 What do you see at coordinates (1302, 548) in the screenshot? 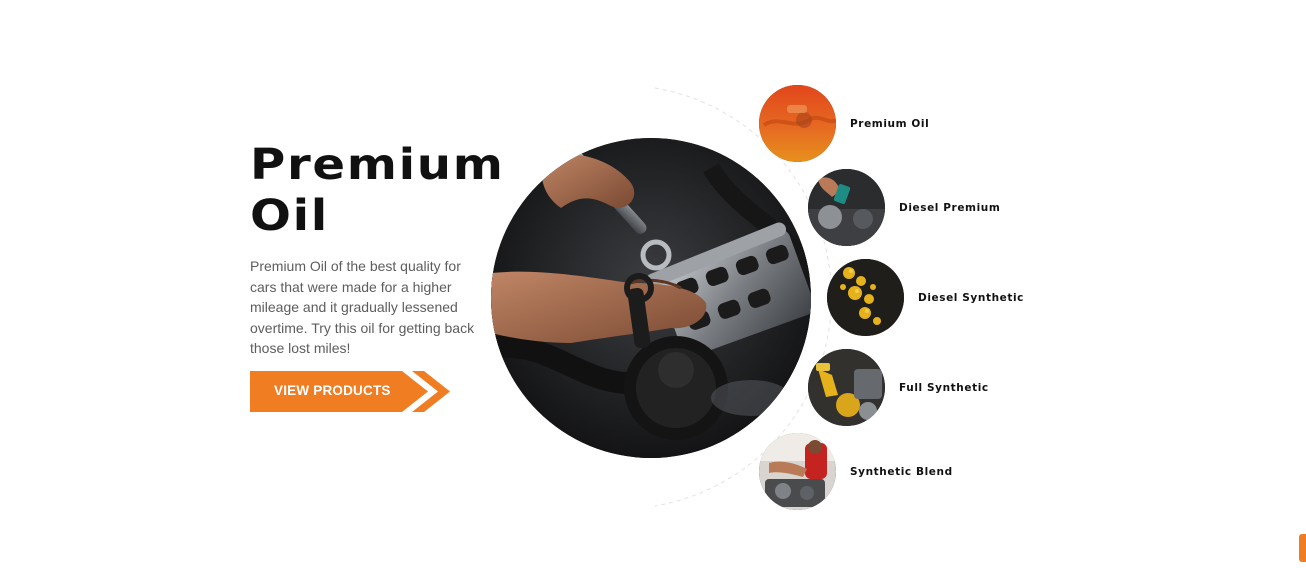
I see `scroll-to-top-tab` at bounding box center [1302, 548].